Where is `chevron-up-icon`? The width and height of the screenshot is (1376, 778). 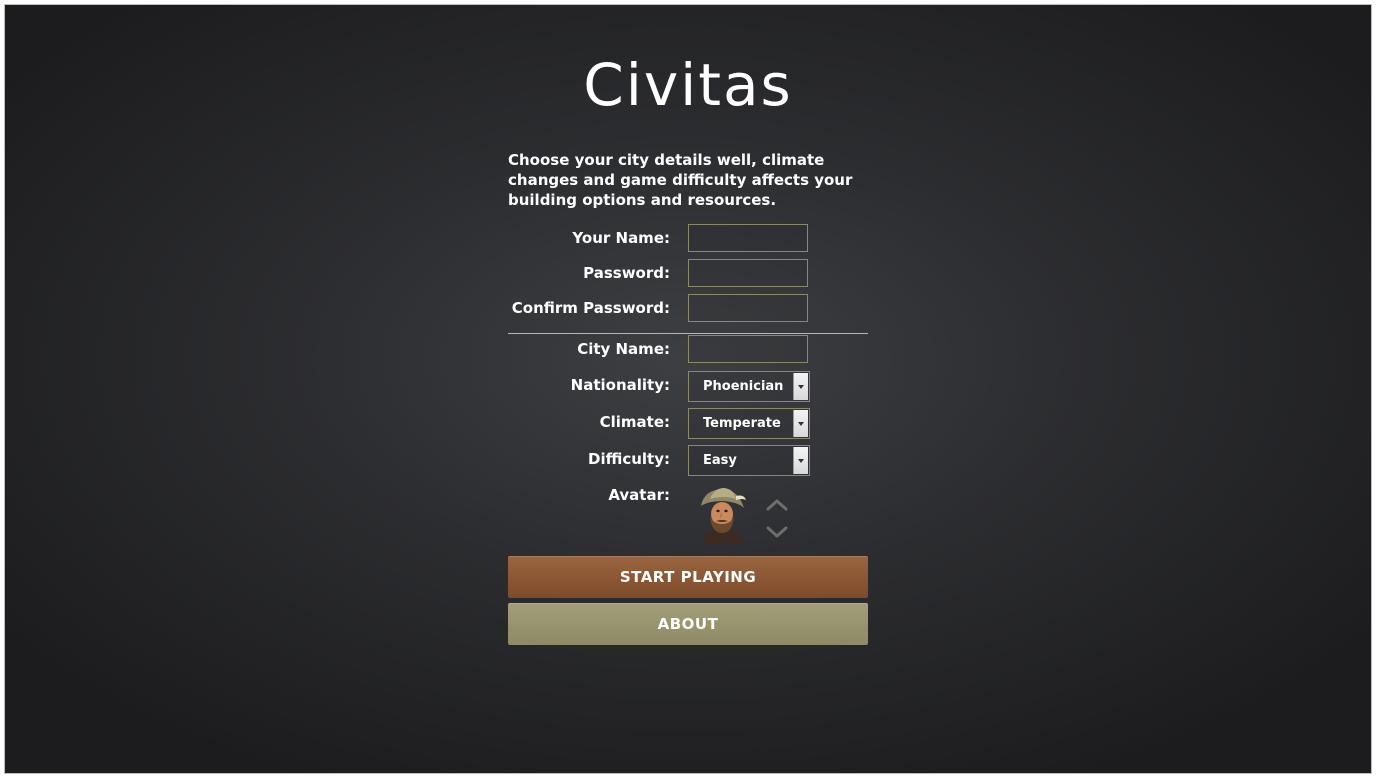 chevron-up-icon is located at coordinates (777, 504).